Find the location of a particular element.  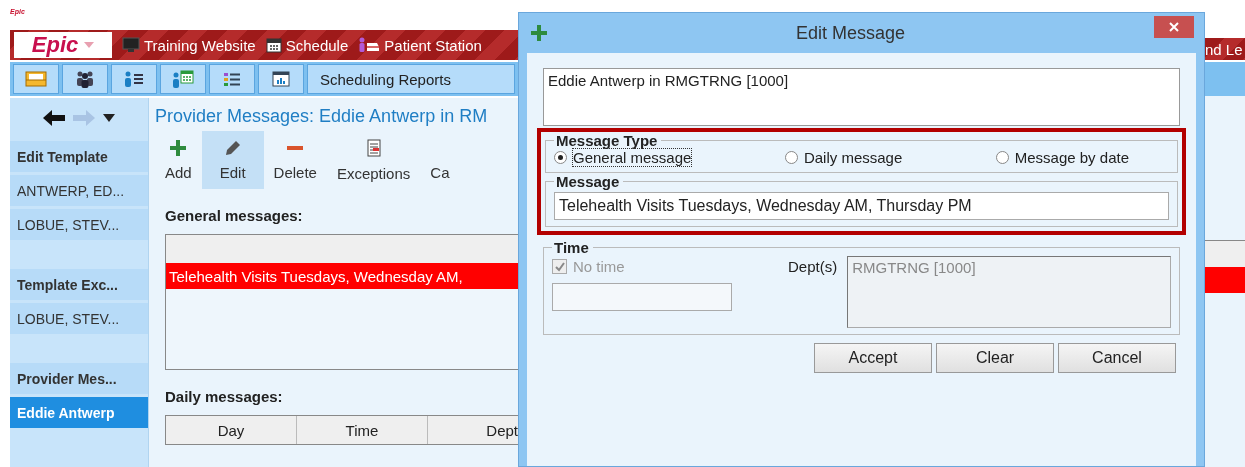

person-list-icon is located at coordinates (134, 79).